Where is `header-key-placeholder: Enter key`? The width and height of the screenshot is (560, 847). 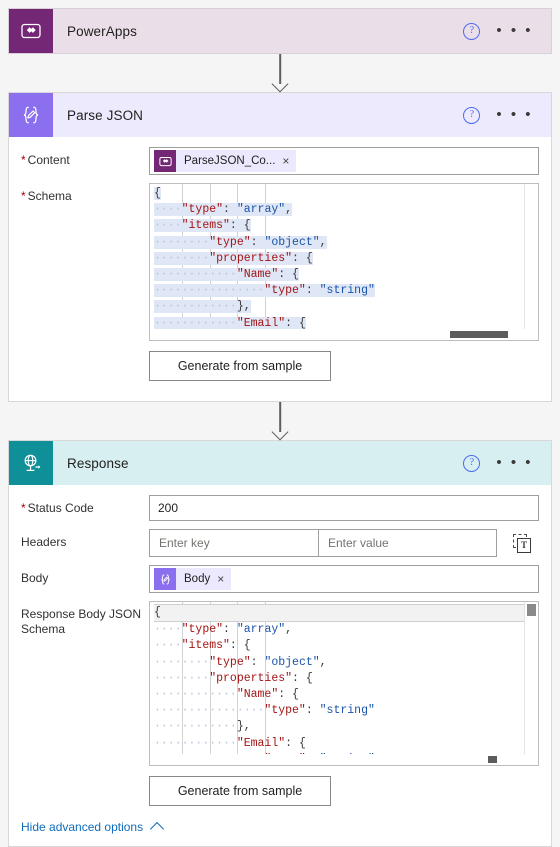
header-key-placeholder: Enter key is located at coordinates (184, 543).